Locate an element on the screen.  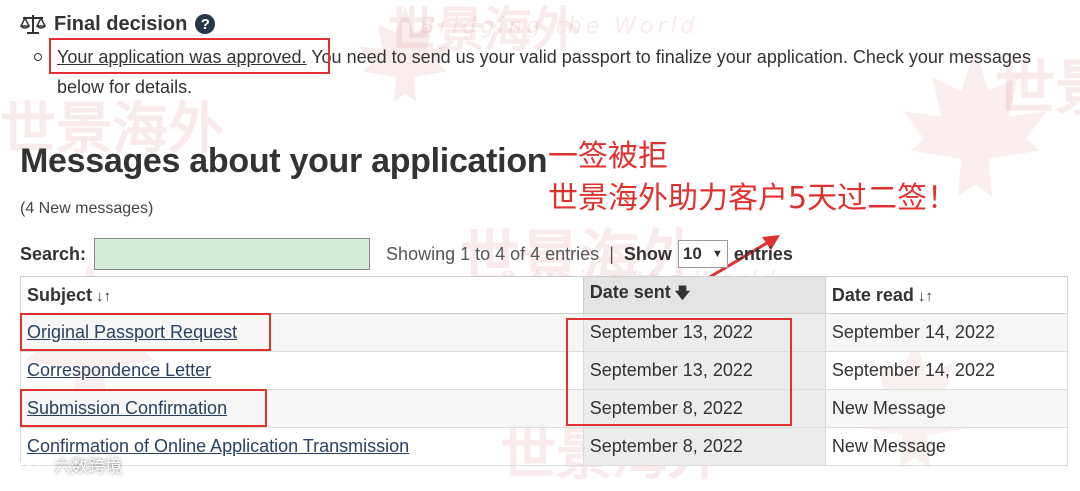
entries-label: entries is located at coordinates (763, 253).